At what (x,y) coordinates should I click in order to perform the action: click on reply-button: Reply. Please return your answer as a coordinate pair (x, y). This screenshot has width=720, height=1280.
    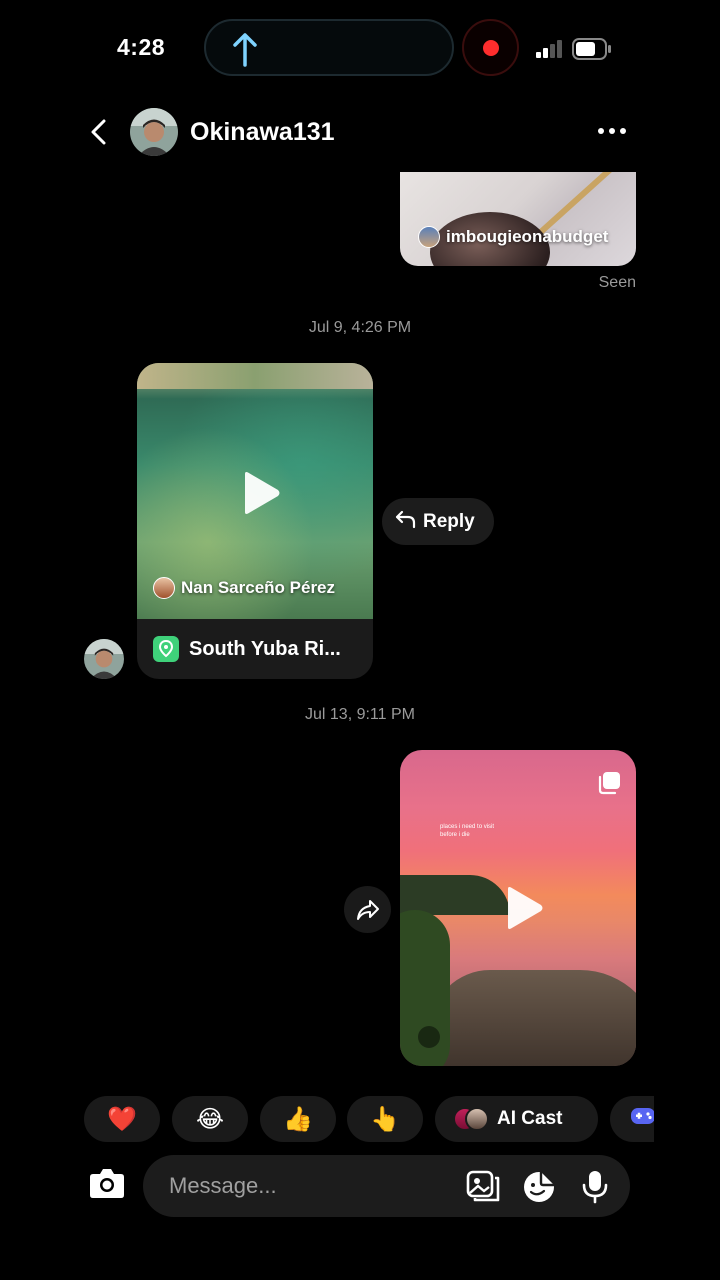
    Looking at the image, I should click on (438, 521).